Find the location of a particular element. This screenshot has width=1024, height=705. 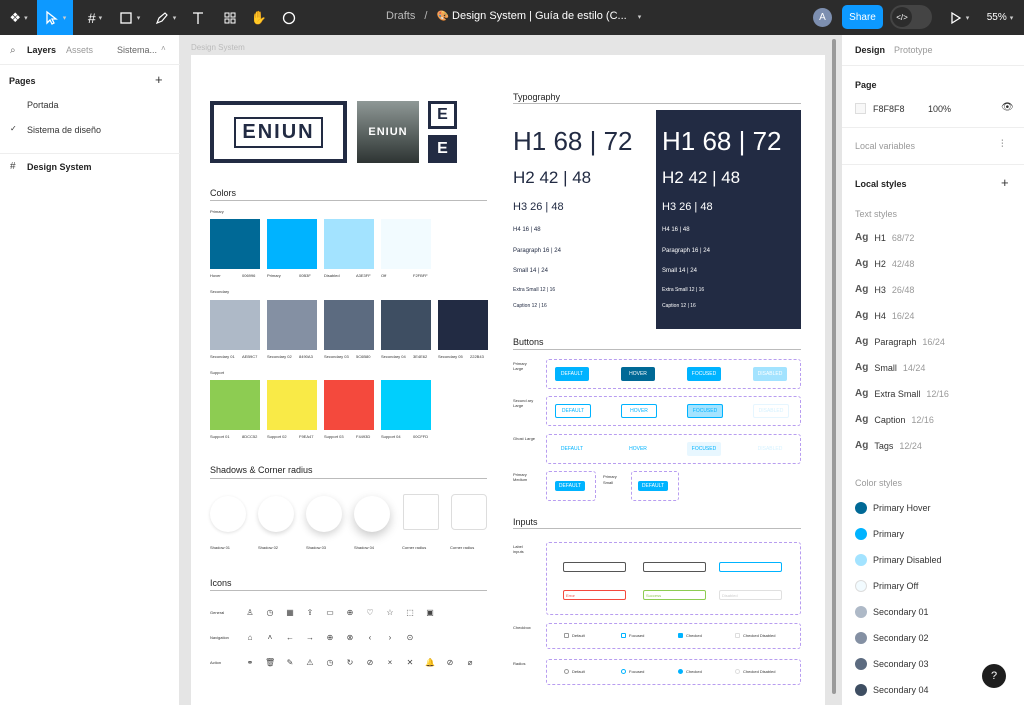

layer-design-system: Design System is located at coordinates (59, 167).